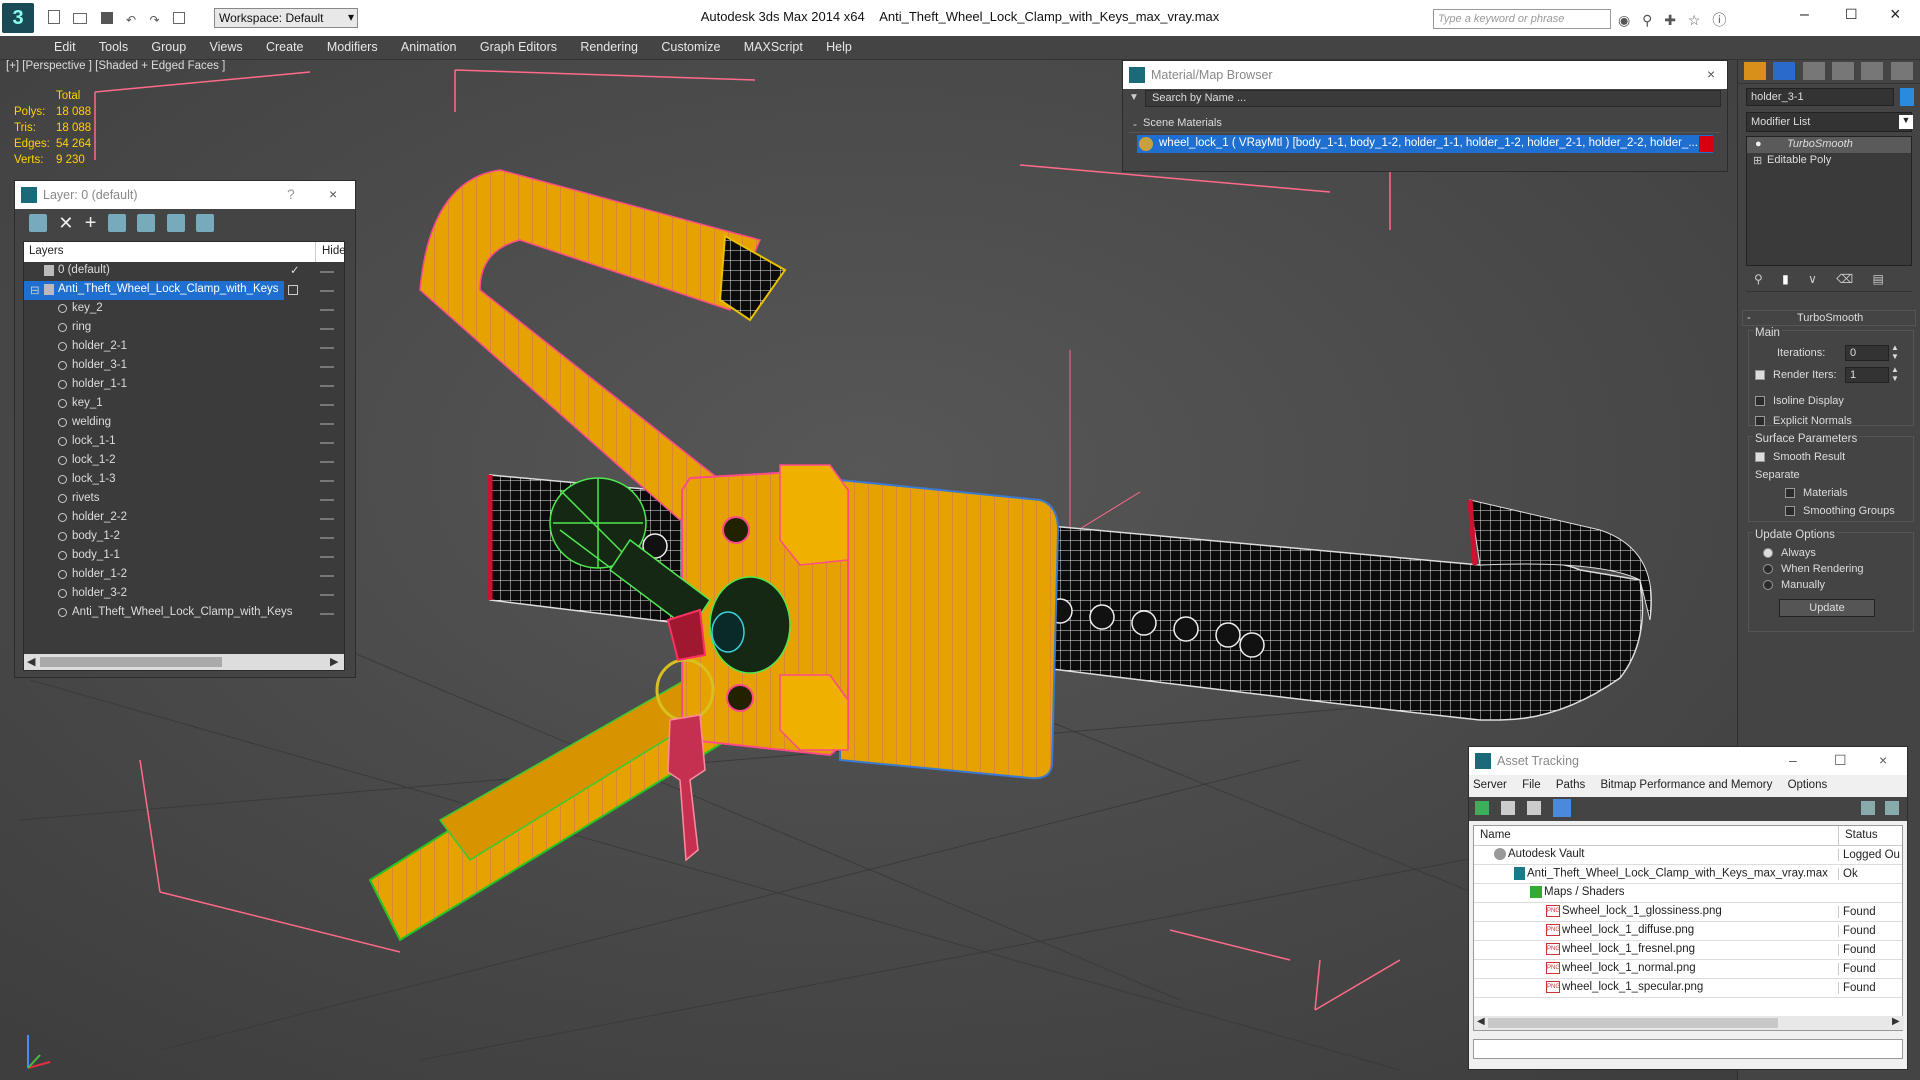  Describe the element at coordinates (839, 45) in the screenshot. I see `menu-help: Help` at that location.